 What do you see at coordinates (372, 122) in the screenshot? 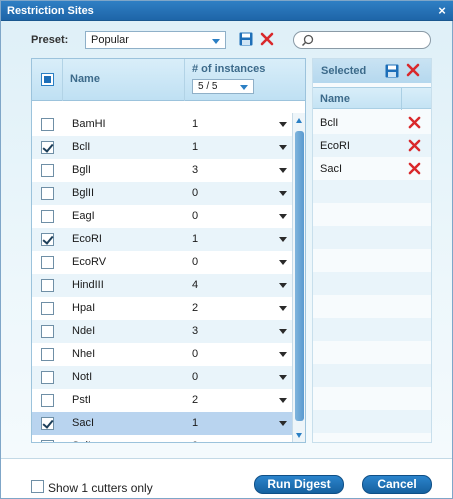
I see `selected-row: BclI` at bounding box center [372, 122].